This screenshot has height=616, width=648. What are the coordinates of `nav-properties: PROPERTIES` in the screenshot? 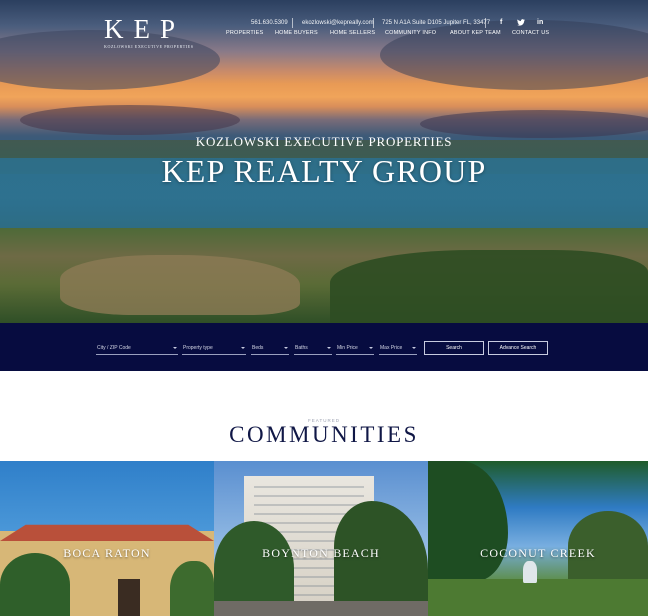 It's located at (244, 33).